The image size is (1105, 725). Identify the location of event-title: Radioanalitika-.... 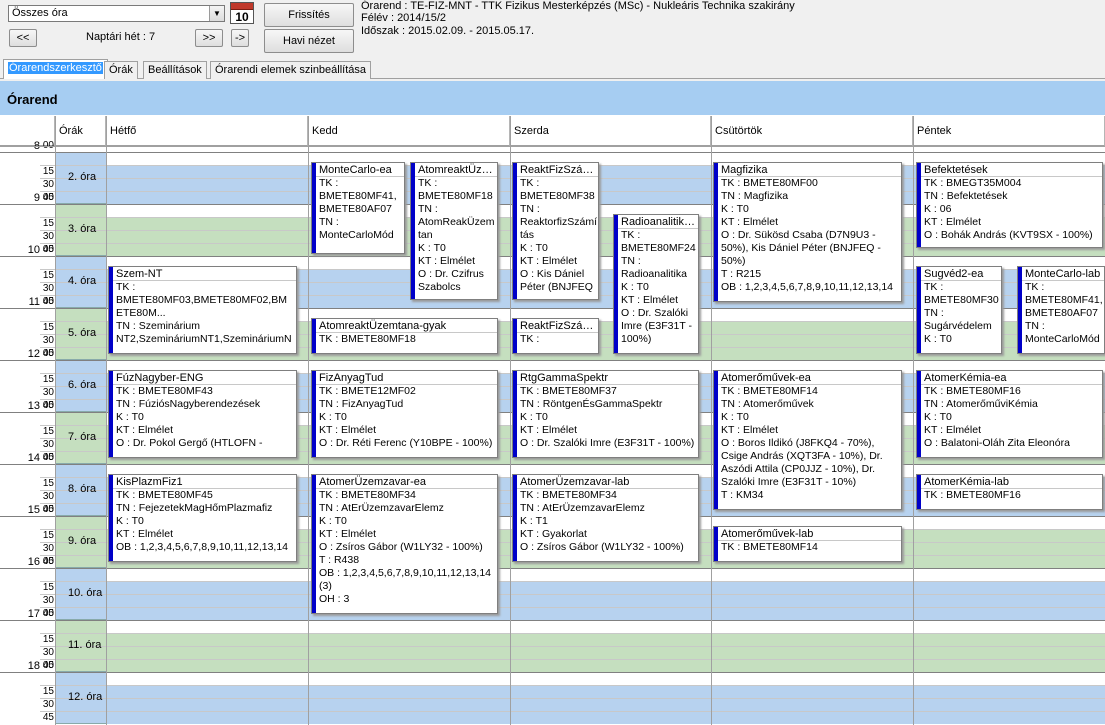
(658, 222).